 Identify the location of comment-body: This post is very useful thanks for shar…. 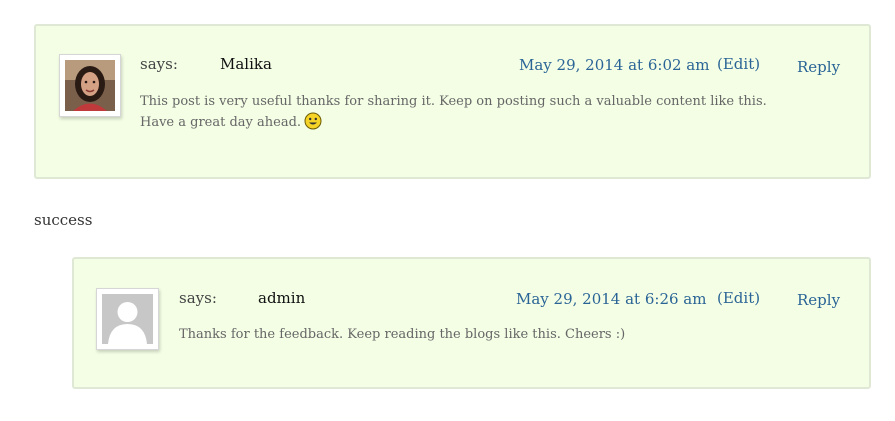
(460, 114).